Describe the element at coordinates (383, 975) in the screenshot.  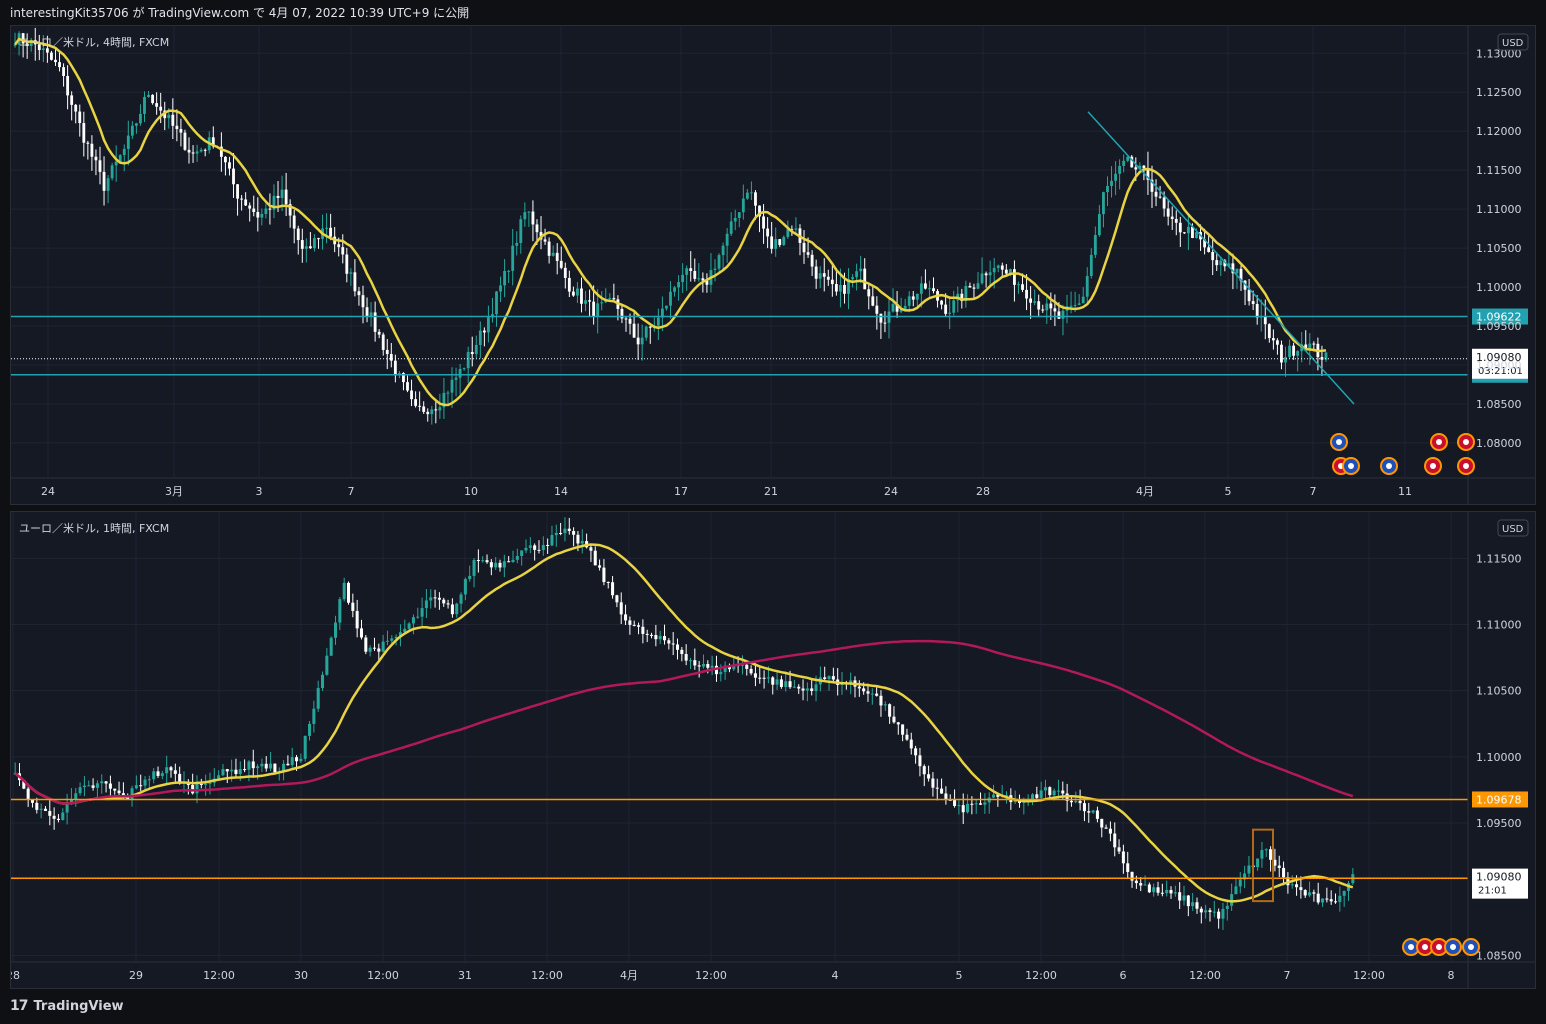
I see `time-axis-tick: 12:00` at that location.